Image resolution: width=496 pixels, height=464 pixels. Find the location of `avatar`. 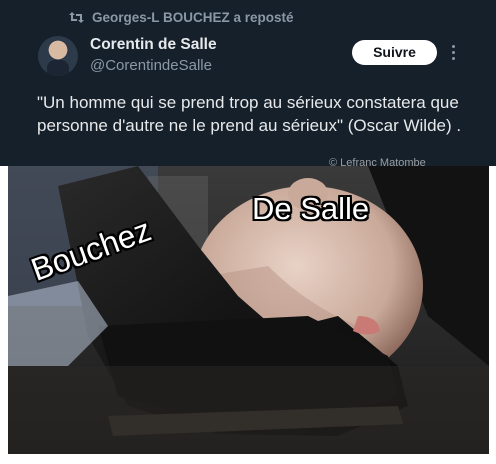

avatar is located at coordinates (58, 56).